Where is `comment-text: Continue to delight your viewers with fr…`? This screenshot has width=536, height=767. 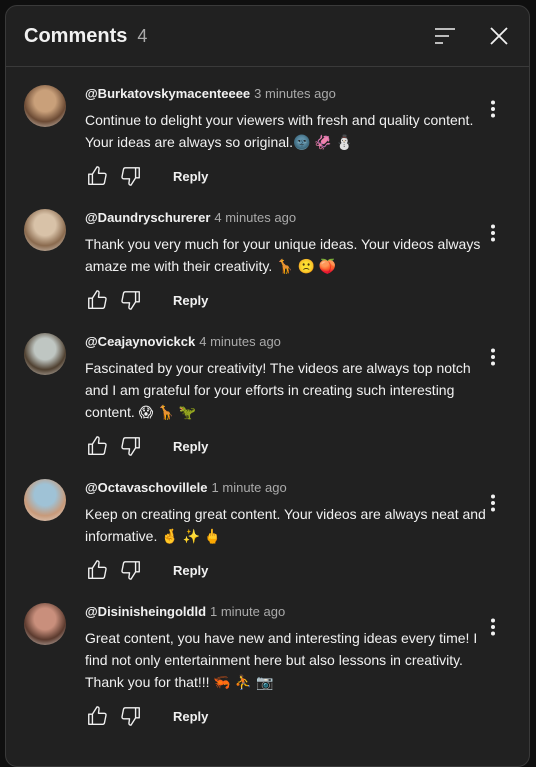
comment-text: Continue to delight your viewers with fr… is located at coordinates (279, 131).